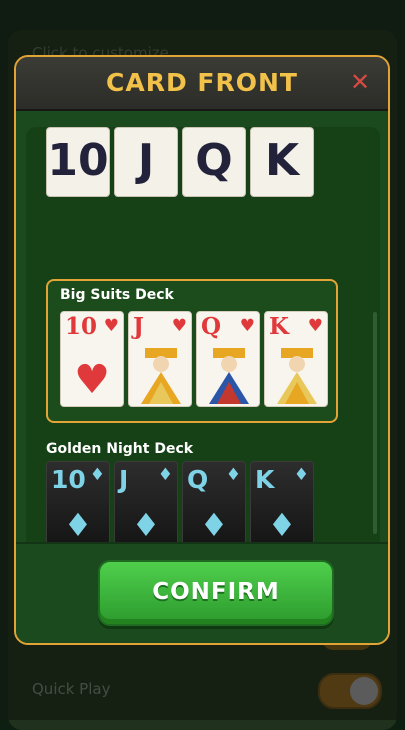  I want to click on card: K ♥, so click(296, 359).